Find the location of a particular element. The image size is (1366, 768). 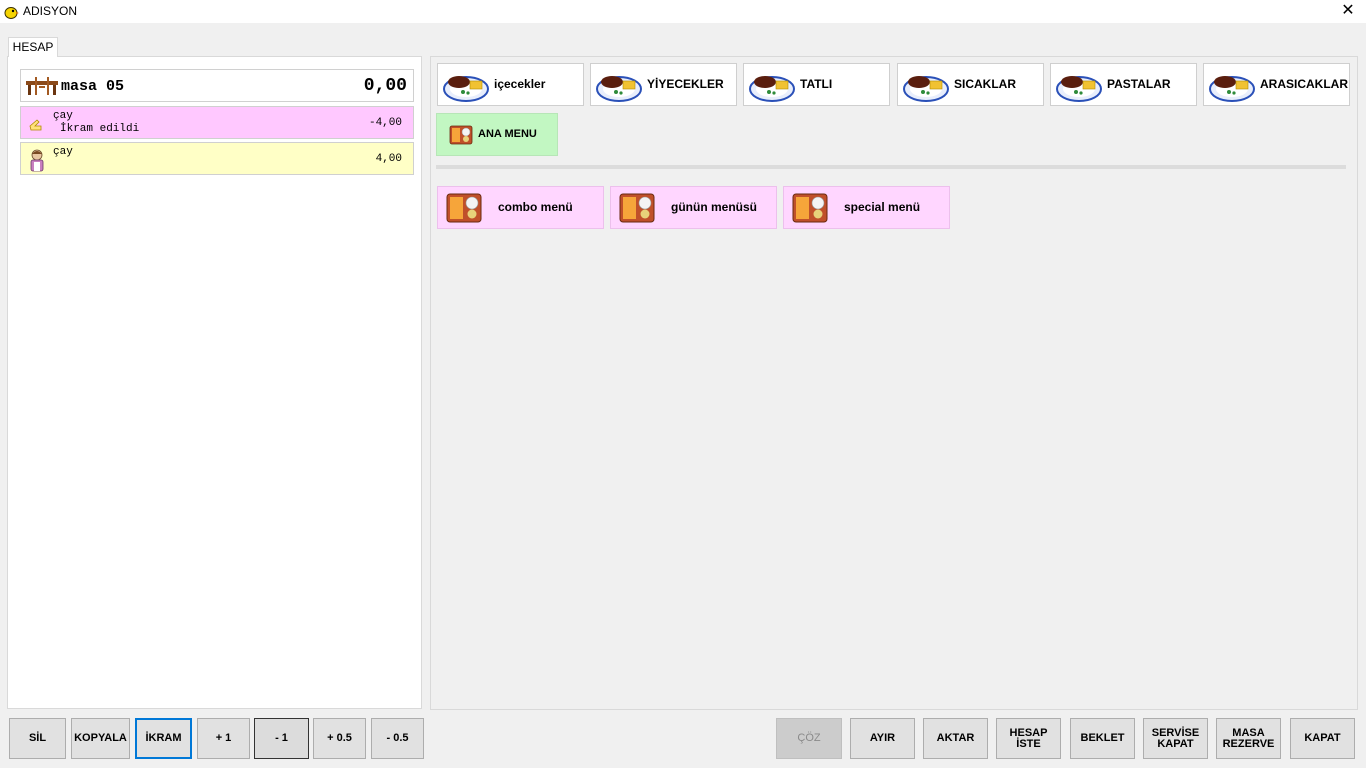

menu-label: special menü is located at coordinates (882, 207).